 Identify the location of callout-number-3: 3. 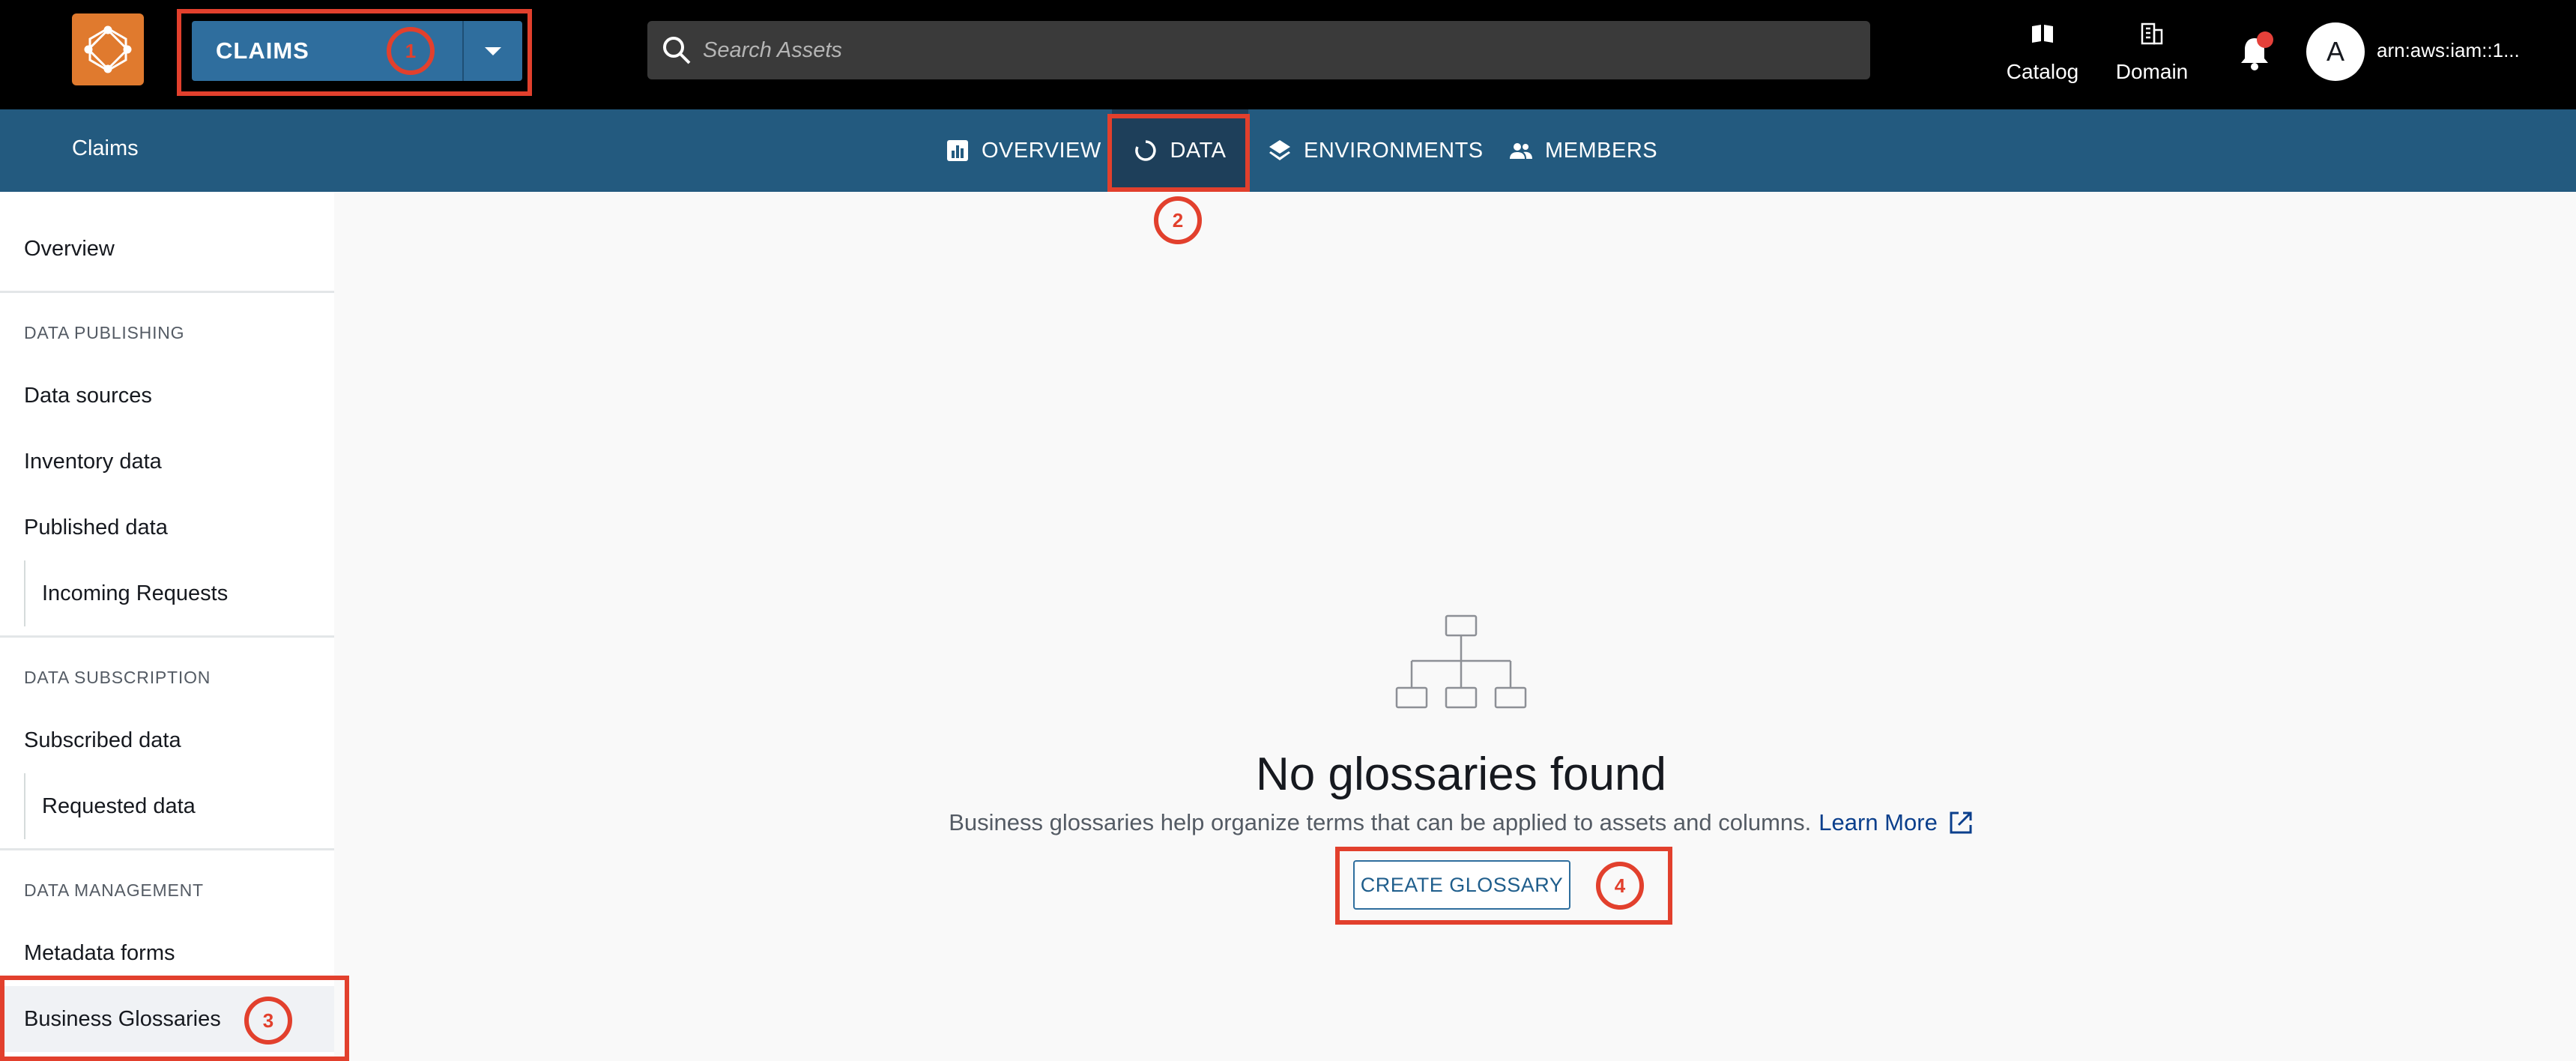
(268, 1021).